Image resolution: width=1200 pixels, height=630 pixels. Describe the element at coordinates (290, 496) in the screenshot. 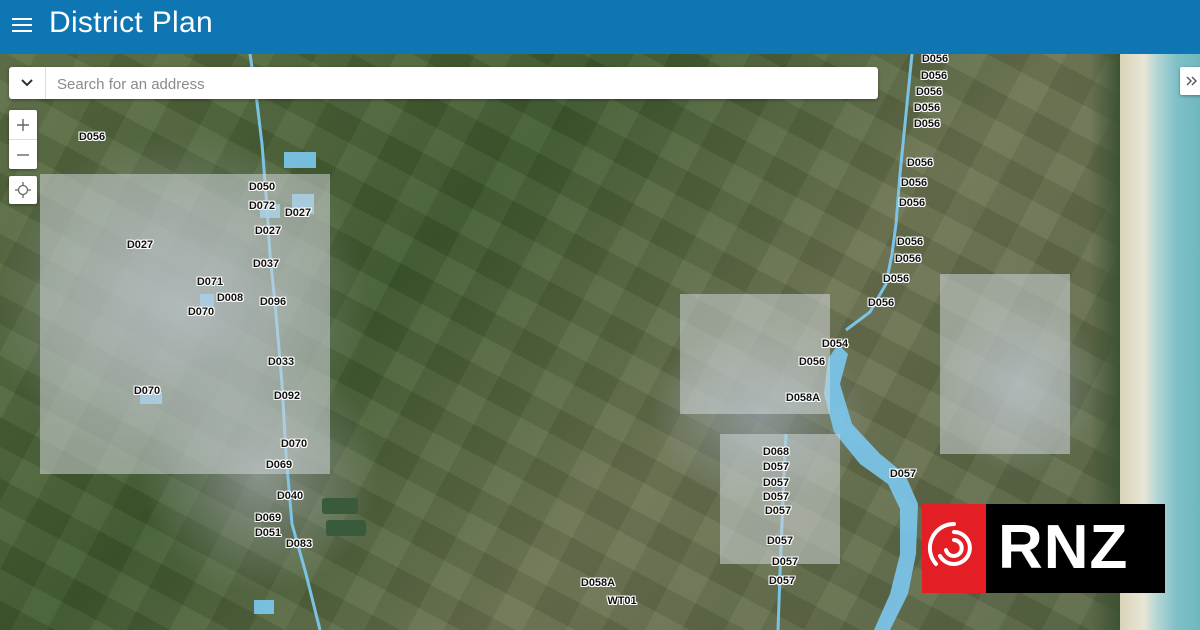

I see `zone-label: D040` at that location.